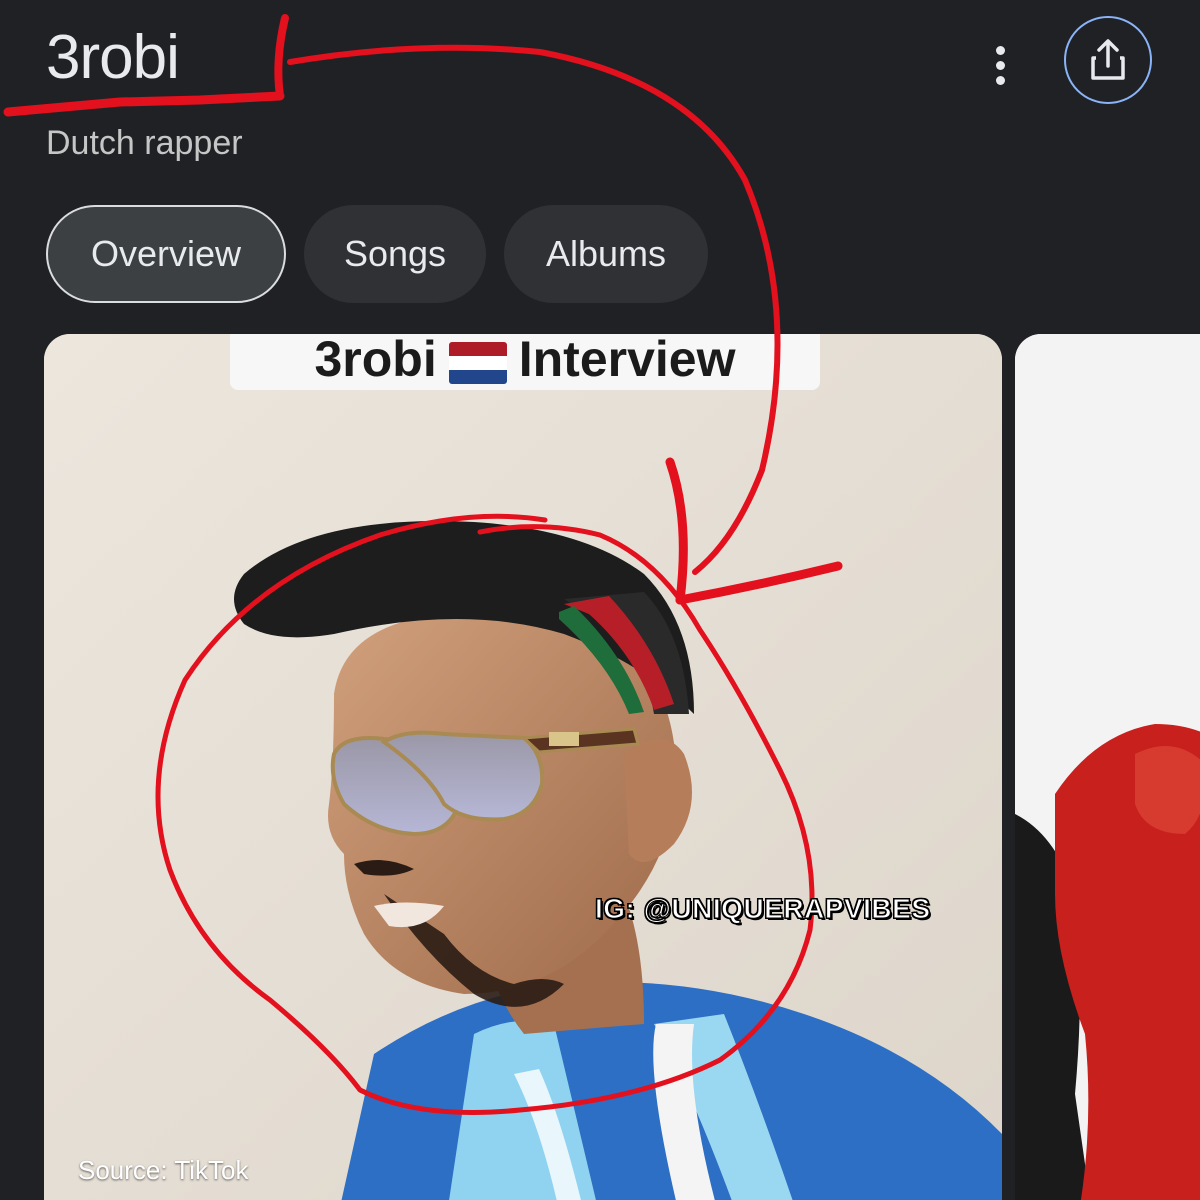 The height and width of the screenshot is (1200, 1200). Describe the element at coordinates (395, 254) in the screenshot. I see `tab-songs: Songs` at that location.